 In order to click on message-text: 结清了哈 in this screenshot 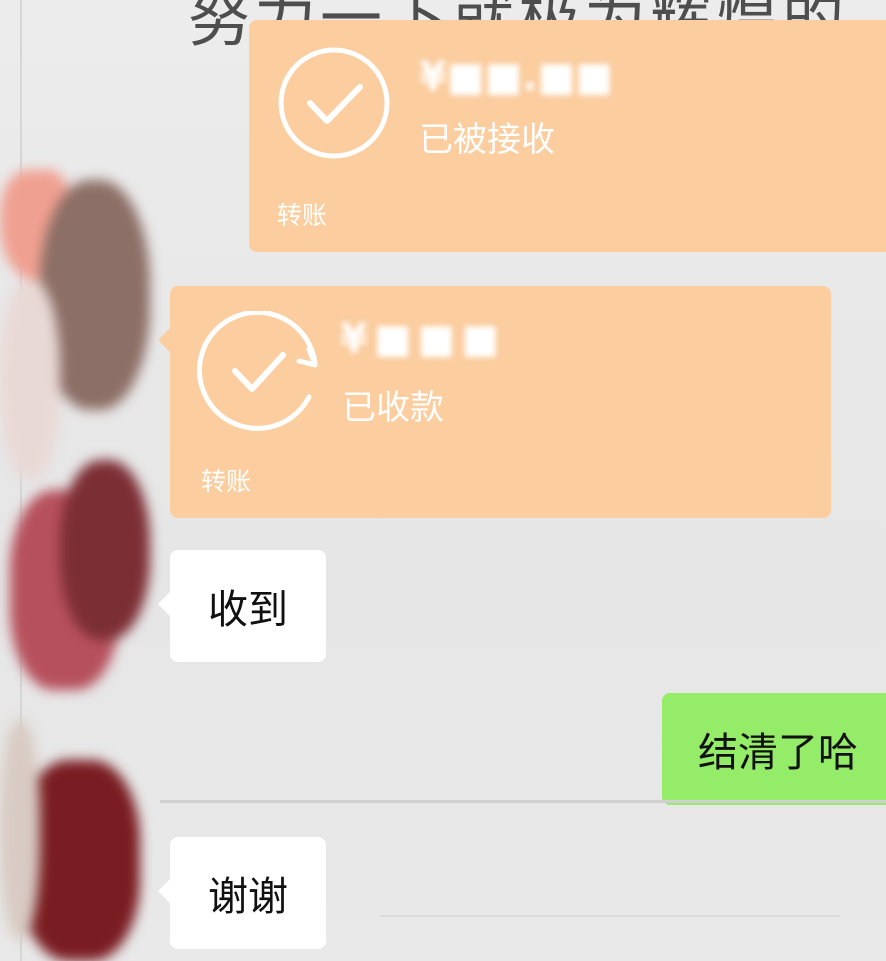, I will do `click(778, 753)`.